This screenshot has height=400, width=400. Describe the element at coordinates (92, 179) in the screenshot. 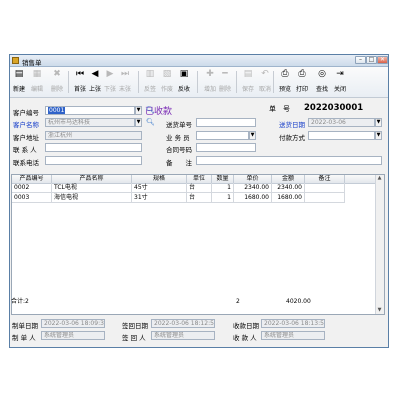

I see `column-header: 产品名称` at that location.